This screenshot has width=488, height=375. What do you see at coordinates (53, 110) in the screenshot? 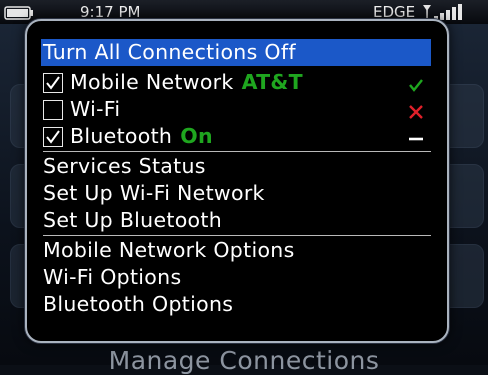
I see `wifi-checkbox` at bounding box center [53, 110].